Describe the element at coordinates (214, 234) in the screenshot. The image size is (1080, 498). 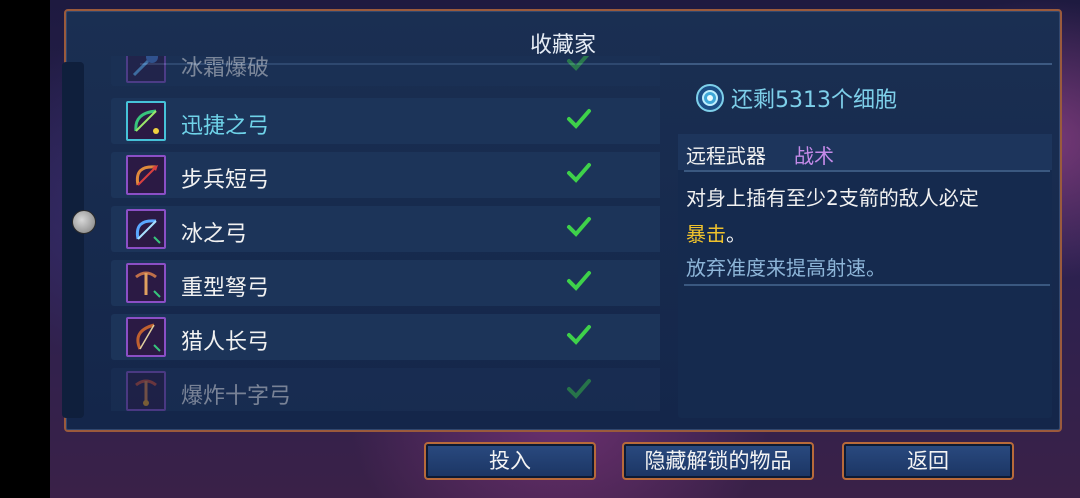
I see `item-name: 冰之弓` at that location.